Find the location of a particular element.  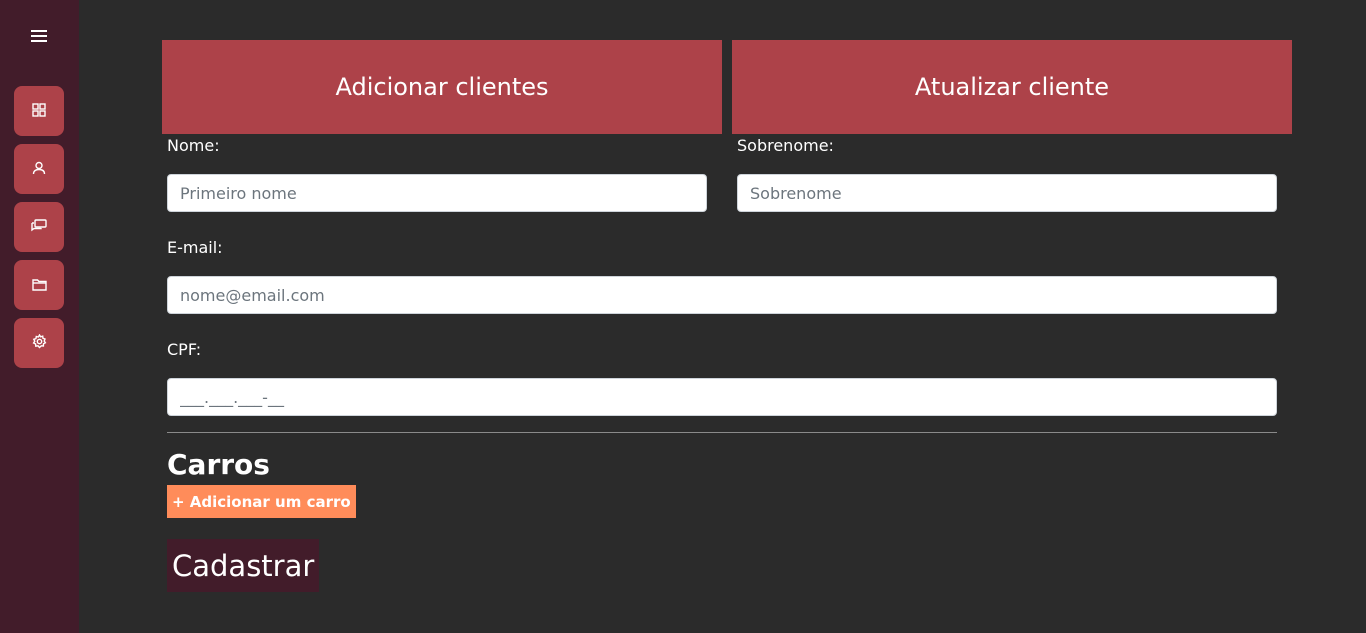

email-input is located at coordinates (722, 295).